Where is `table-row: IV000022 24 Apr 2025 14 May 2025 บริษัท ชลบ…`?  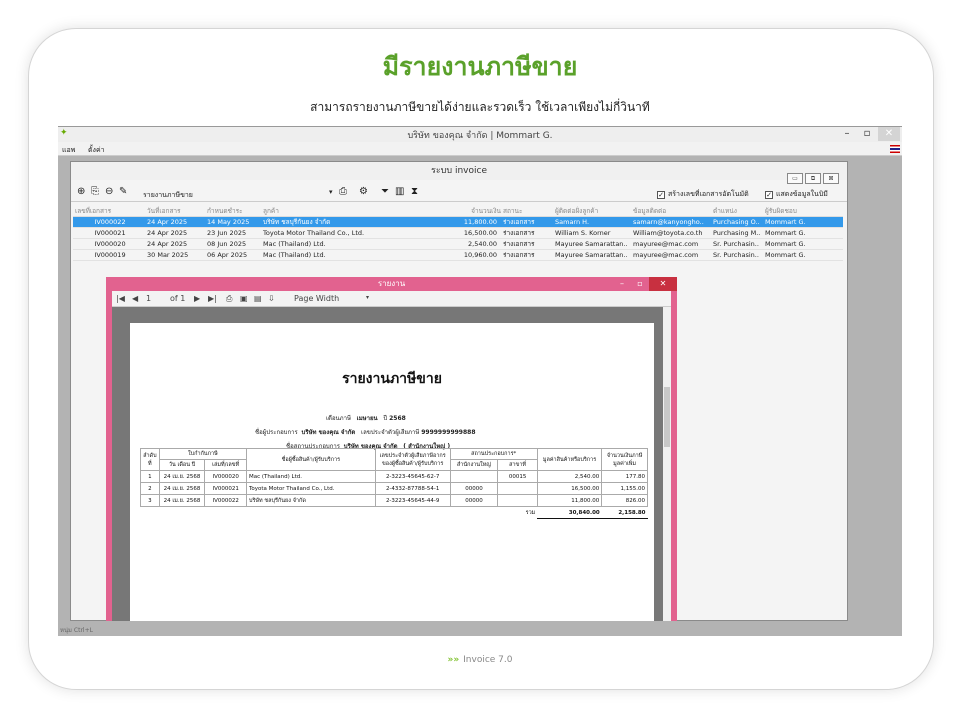
table-row: IV000022 24 Apr 2025 14 May 2025 บริษัท ชลบ… is located at coordinates (458, 222).